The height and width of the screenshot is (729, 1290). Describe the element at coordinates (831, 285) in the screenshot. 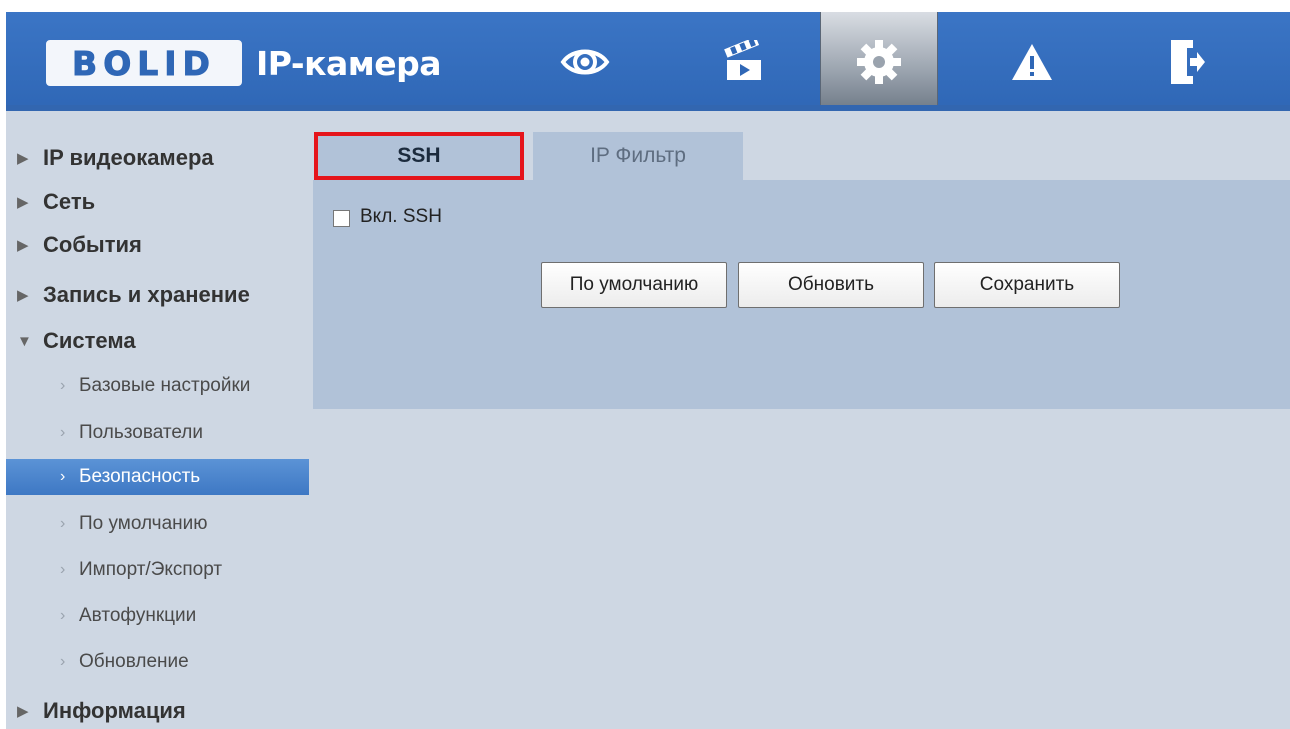

I see `refresh-button: Обновить` at that location.